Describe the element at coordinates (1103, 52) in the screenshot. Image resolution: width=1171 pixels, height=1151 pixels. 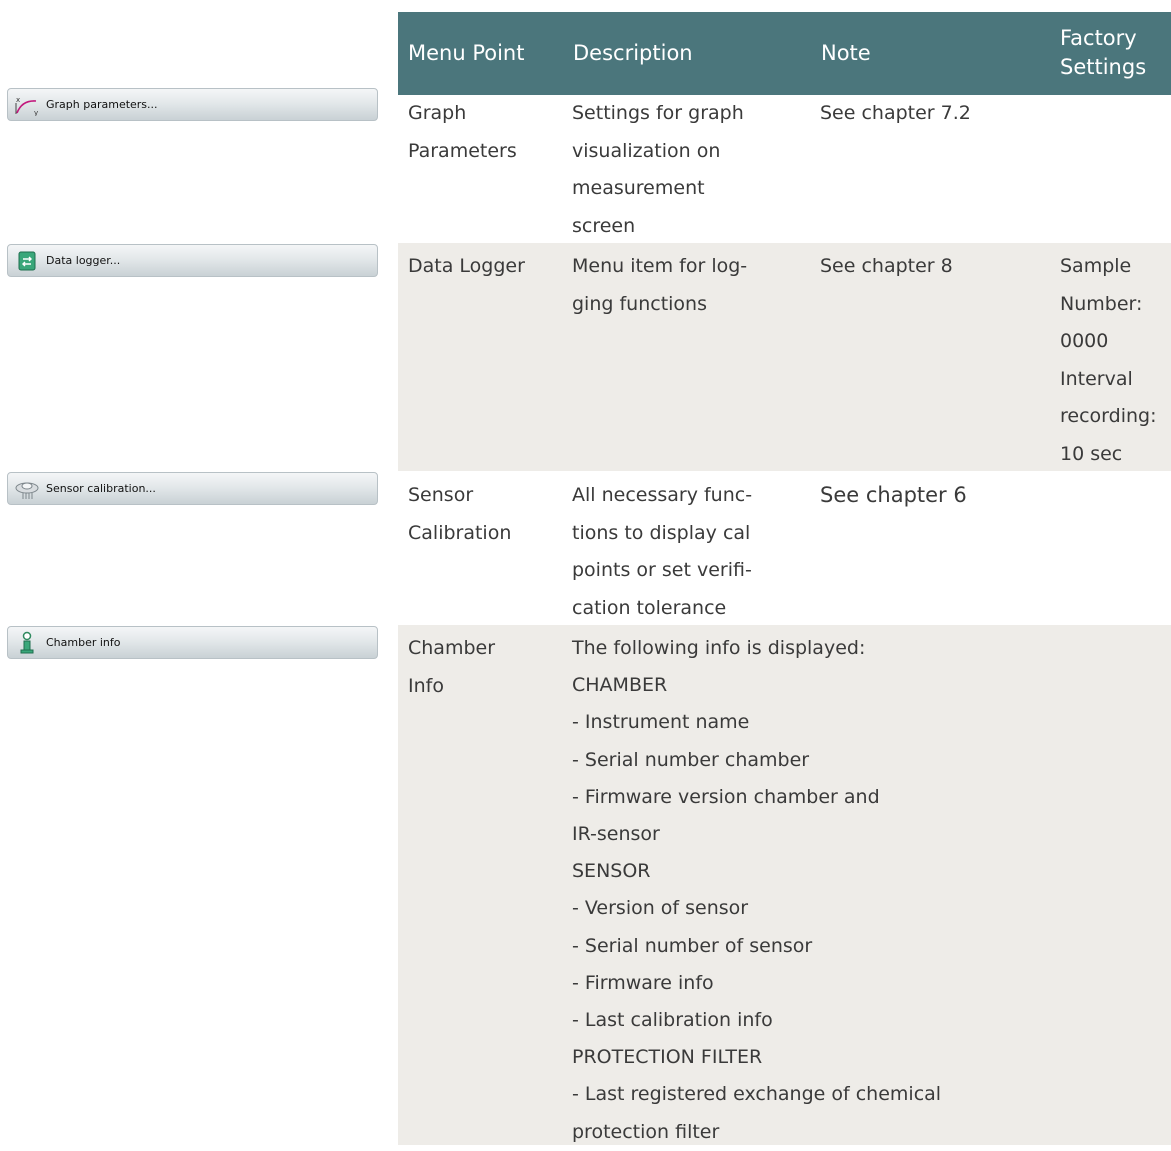
I see `header-factory-settings: Factory Settings` at that location.